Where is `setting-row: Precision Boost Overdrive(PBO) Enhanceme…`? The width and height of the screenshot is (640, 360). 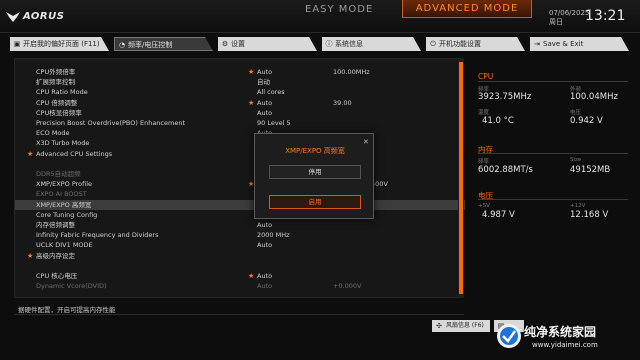 setting-row: Precision Boost Overdrive(PBO) Enhanceme… is located at coordinates (240, 123).